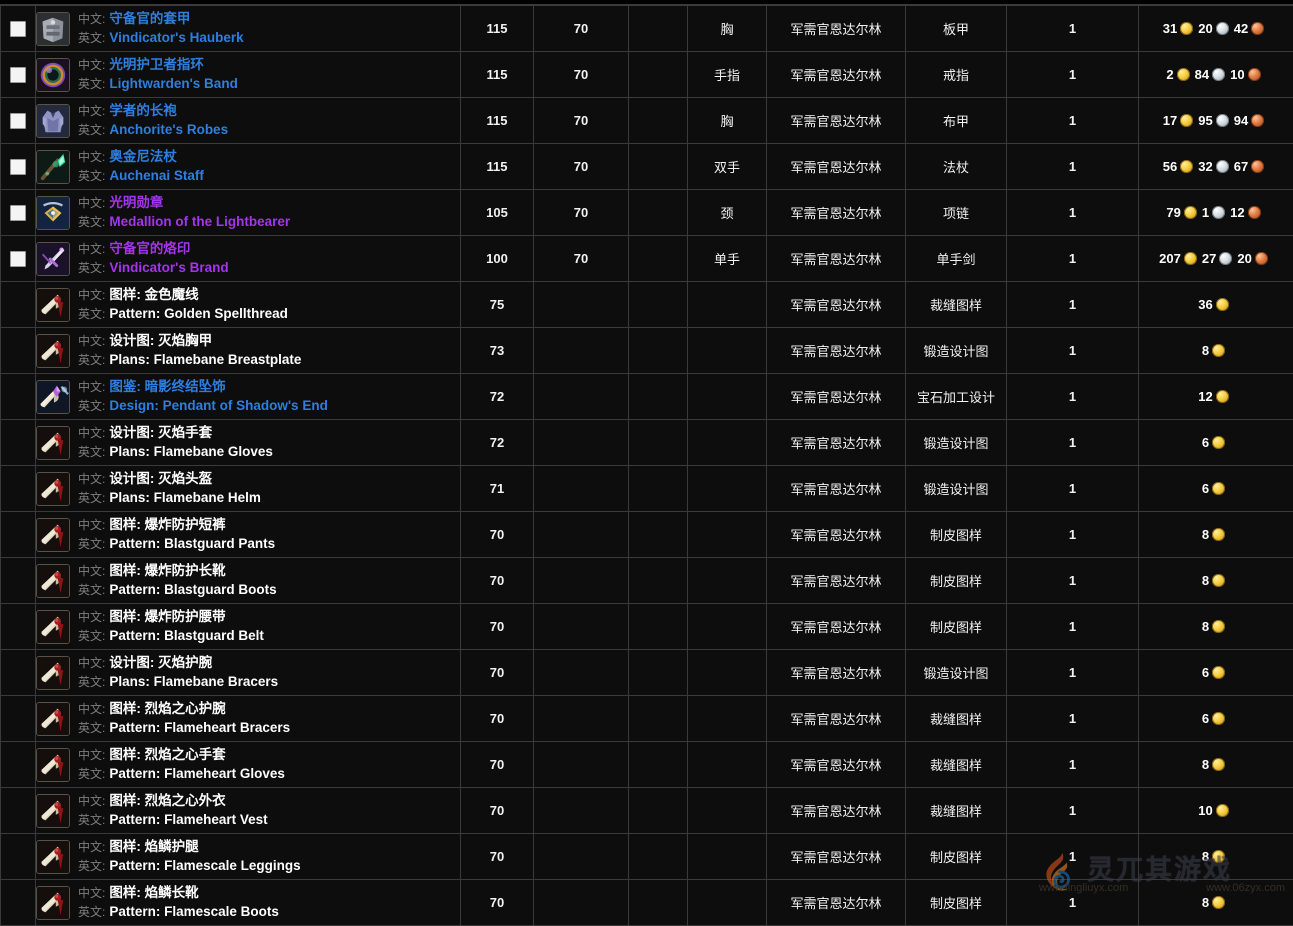 The width and height of the screenshot is (1293, 926). I want to click on item-name-en: Lightwarden's Band, so click(173, 83).